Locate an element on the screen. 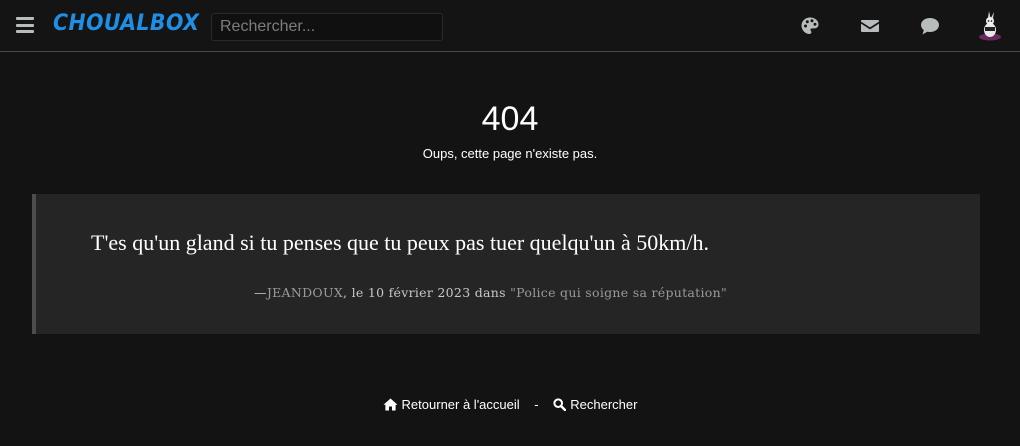 Image resolution: width=1020 pixels, height=446 pixels. quote-date: , le 10 février 2023 dans is located at coordinates (427, 292).